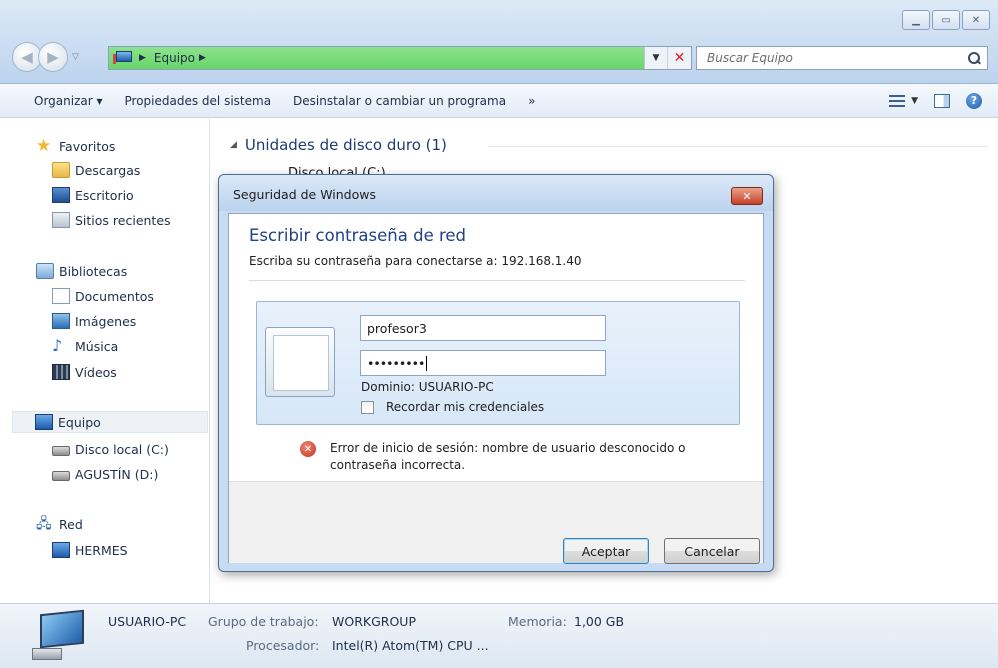 The height and width of the screenshot is (668, 998). What do you see at coordinates (338, 145) in the screenshot?
I see `drive-group-header: ◢ Unidades de disco duro (1)` at bounding box center [338, 145].